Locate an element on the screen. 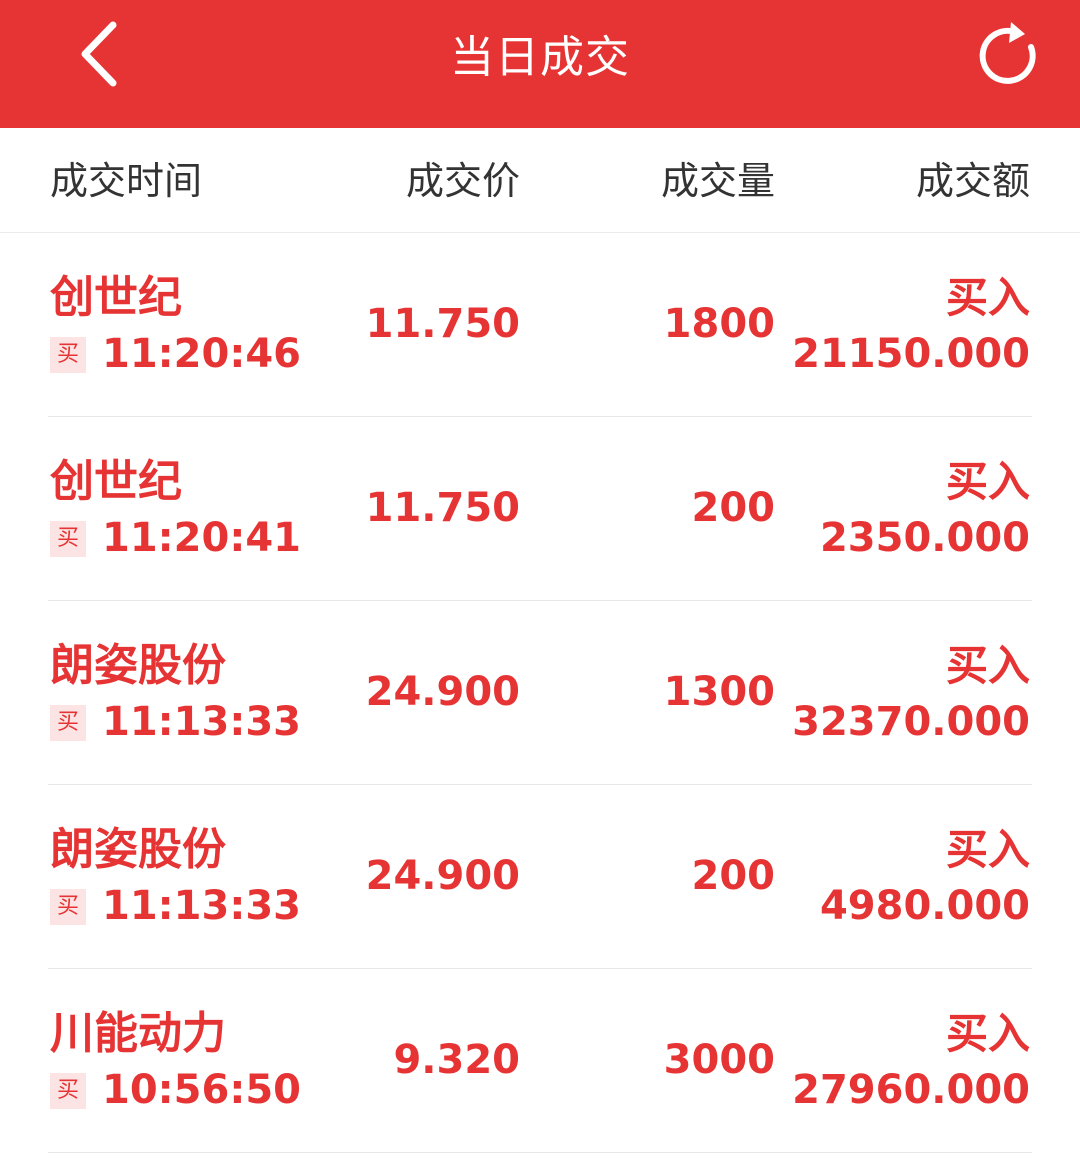  refresh-icon is located at coordinates (1007, 53).